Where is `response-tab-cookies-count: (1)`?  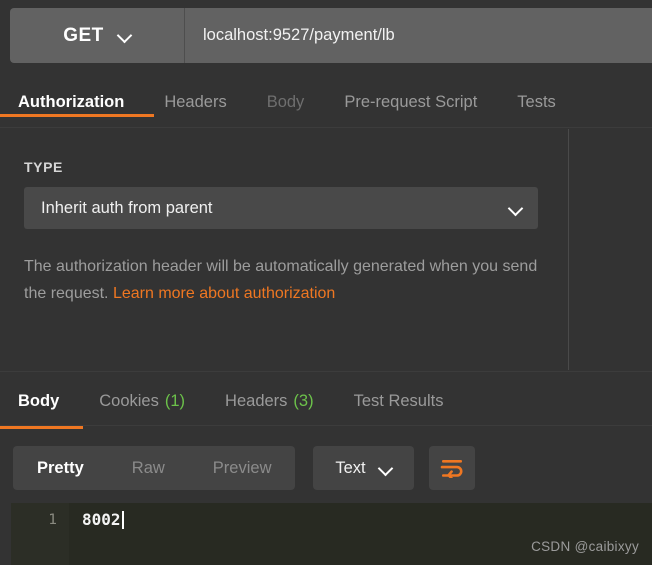 response-tab-cookies-count: (1) is located at coordinates (175, 401).